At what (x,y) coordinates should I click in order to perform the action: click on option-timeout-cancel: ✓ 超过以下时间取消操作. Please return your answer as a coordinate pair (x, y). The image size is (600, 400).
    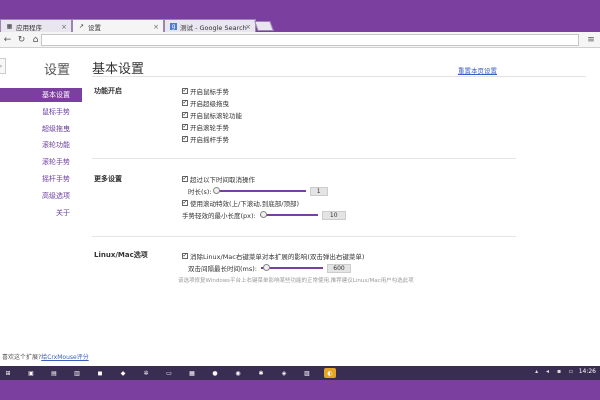
    Looking at the image, I should click on (218, 179).